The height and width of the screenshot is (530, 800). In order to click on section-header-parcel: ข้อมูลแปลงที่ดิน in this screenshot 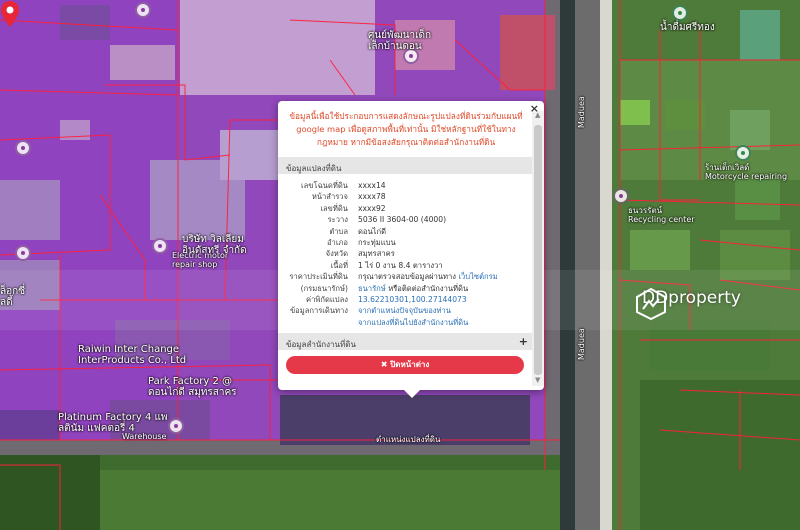, I will do `click(405, 165)`.